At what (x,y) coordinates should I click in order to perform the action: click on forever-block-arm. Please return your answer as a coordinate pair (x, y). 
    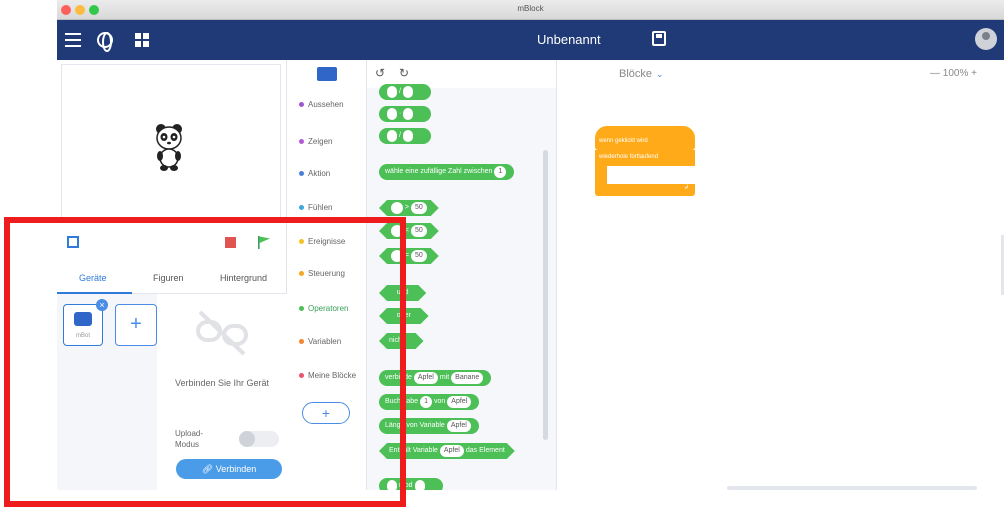
    Looking at the image, I should click on (601, 175).